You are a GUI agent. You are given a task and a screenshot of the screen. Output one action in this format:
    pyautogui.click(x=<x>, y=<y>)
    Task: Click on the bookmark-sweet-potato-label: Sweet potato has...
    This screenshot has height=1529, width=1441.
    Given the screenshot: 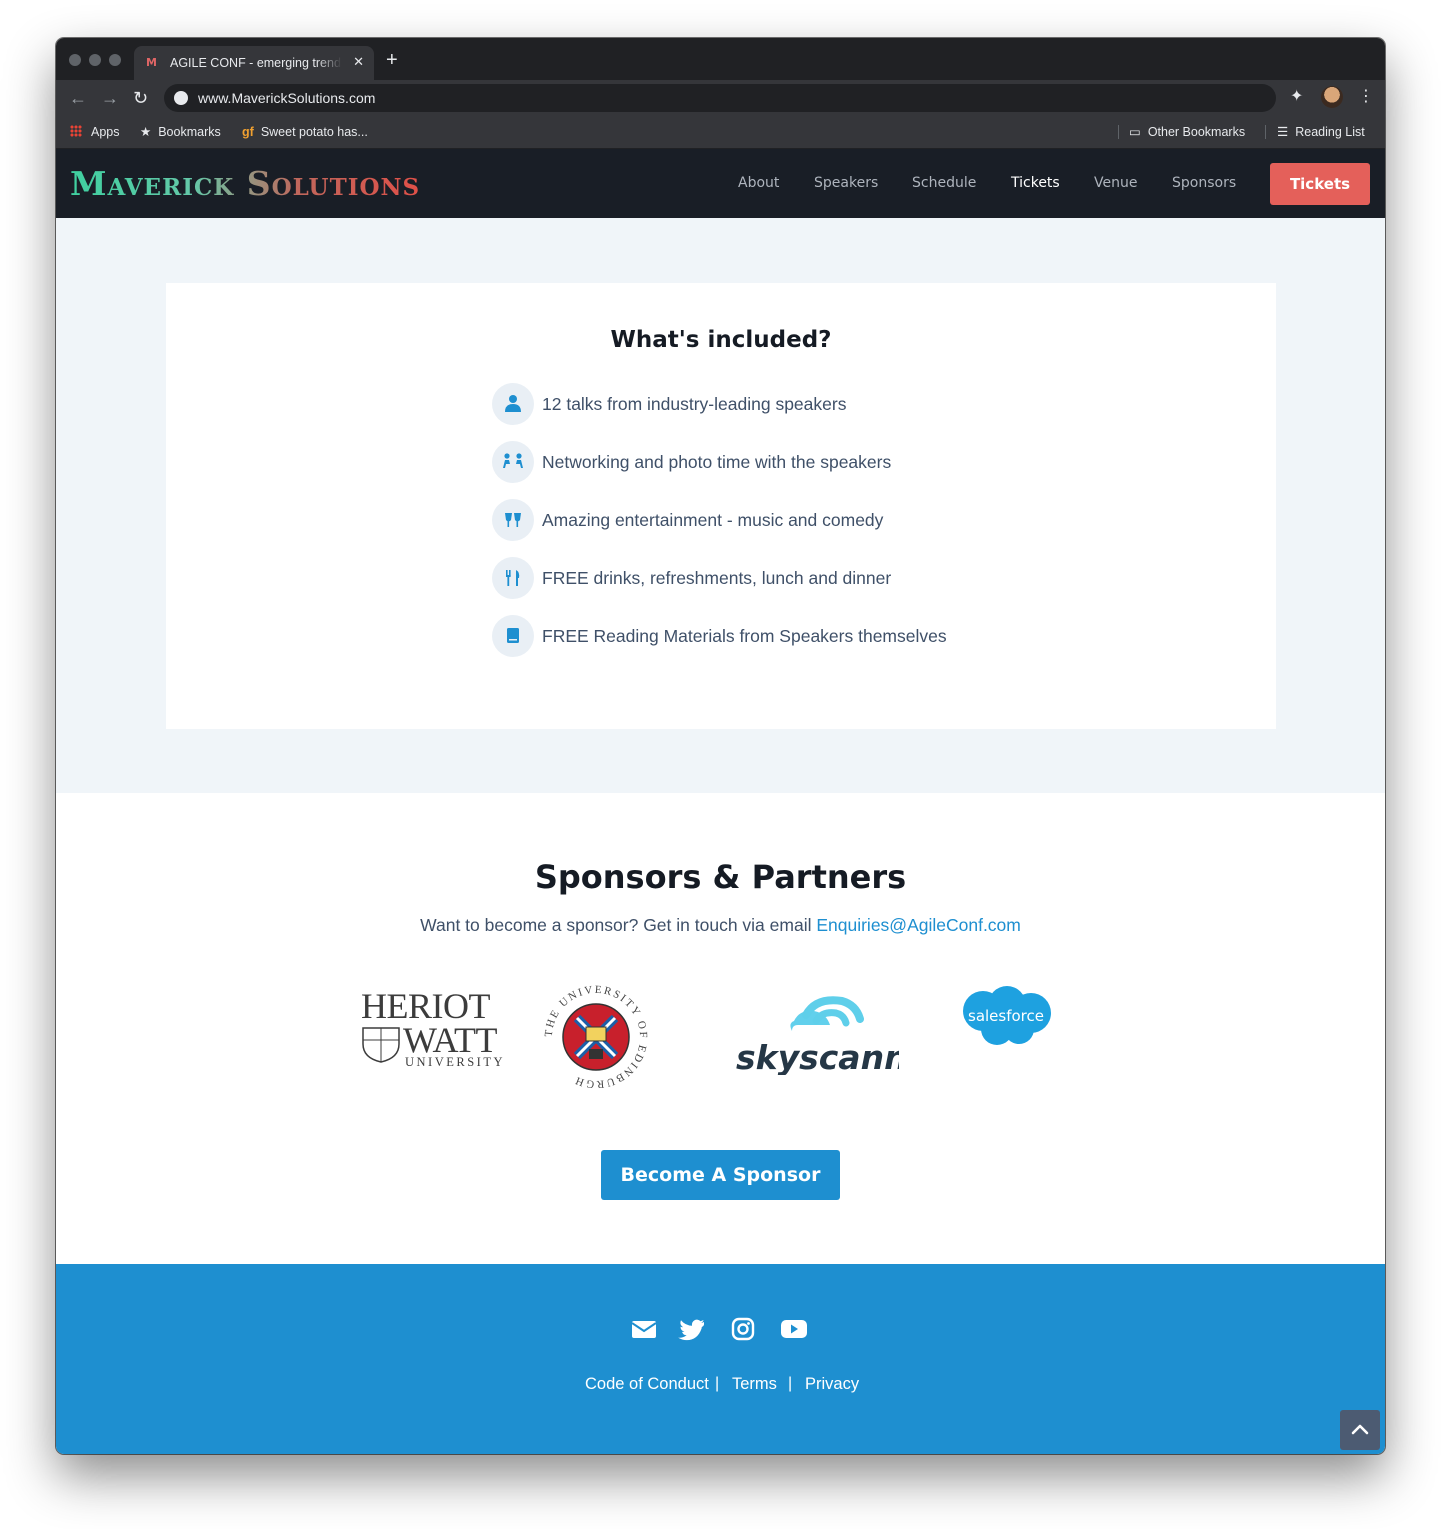 What is the action you would take?
    pyautogui.click(x=314, y=132)
    